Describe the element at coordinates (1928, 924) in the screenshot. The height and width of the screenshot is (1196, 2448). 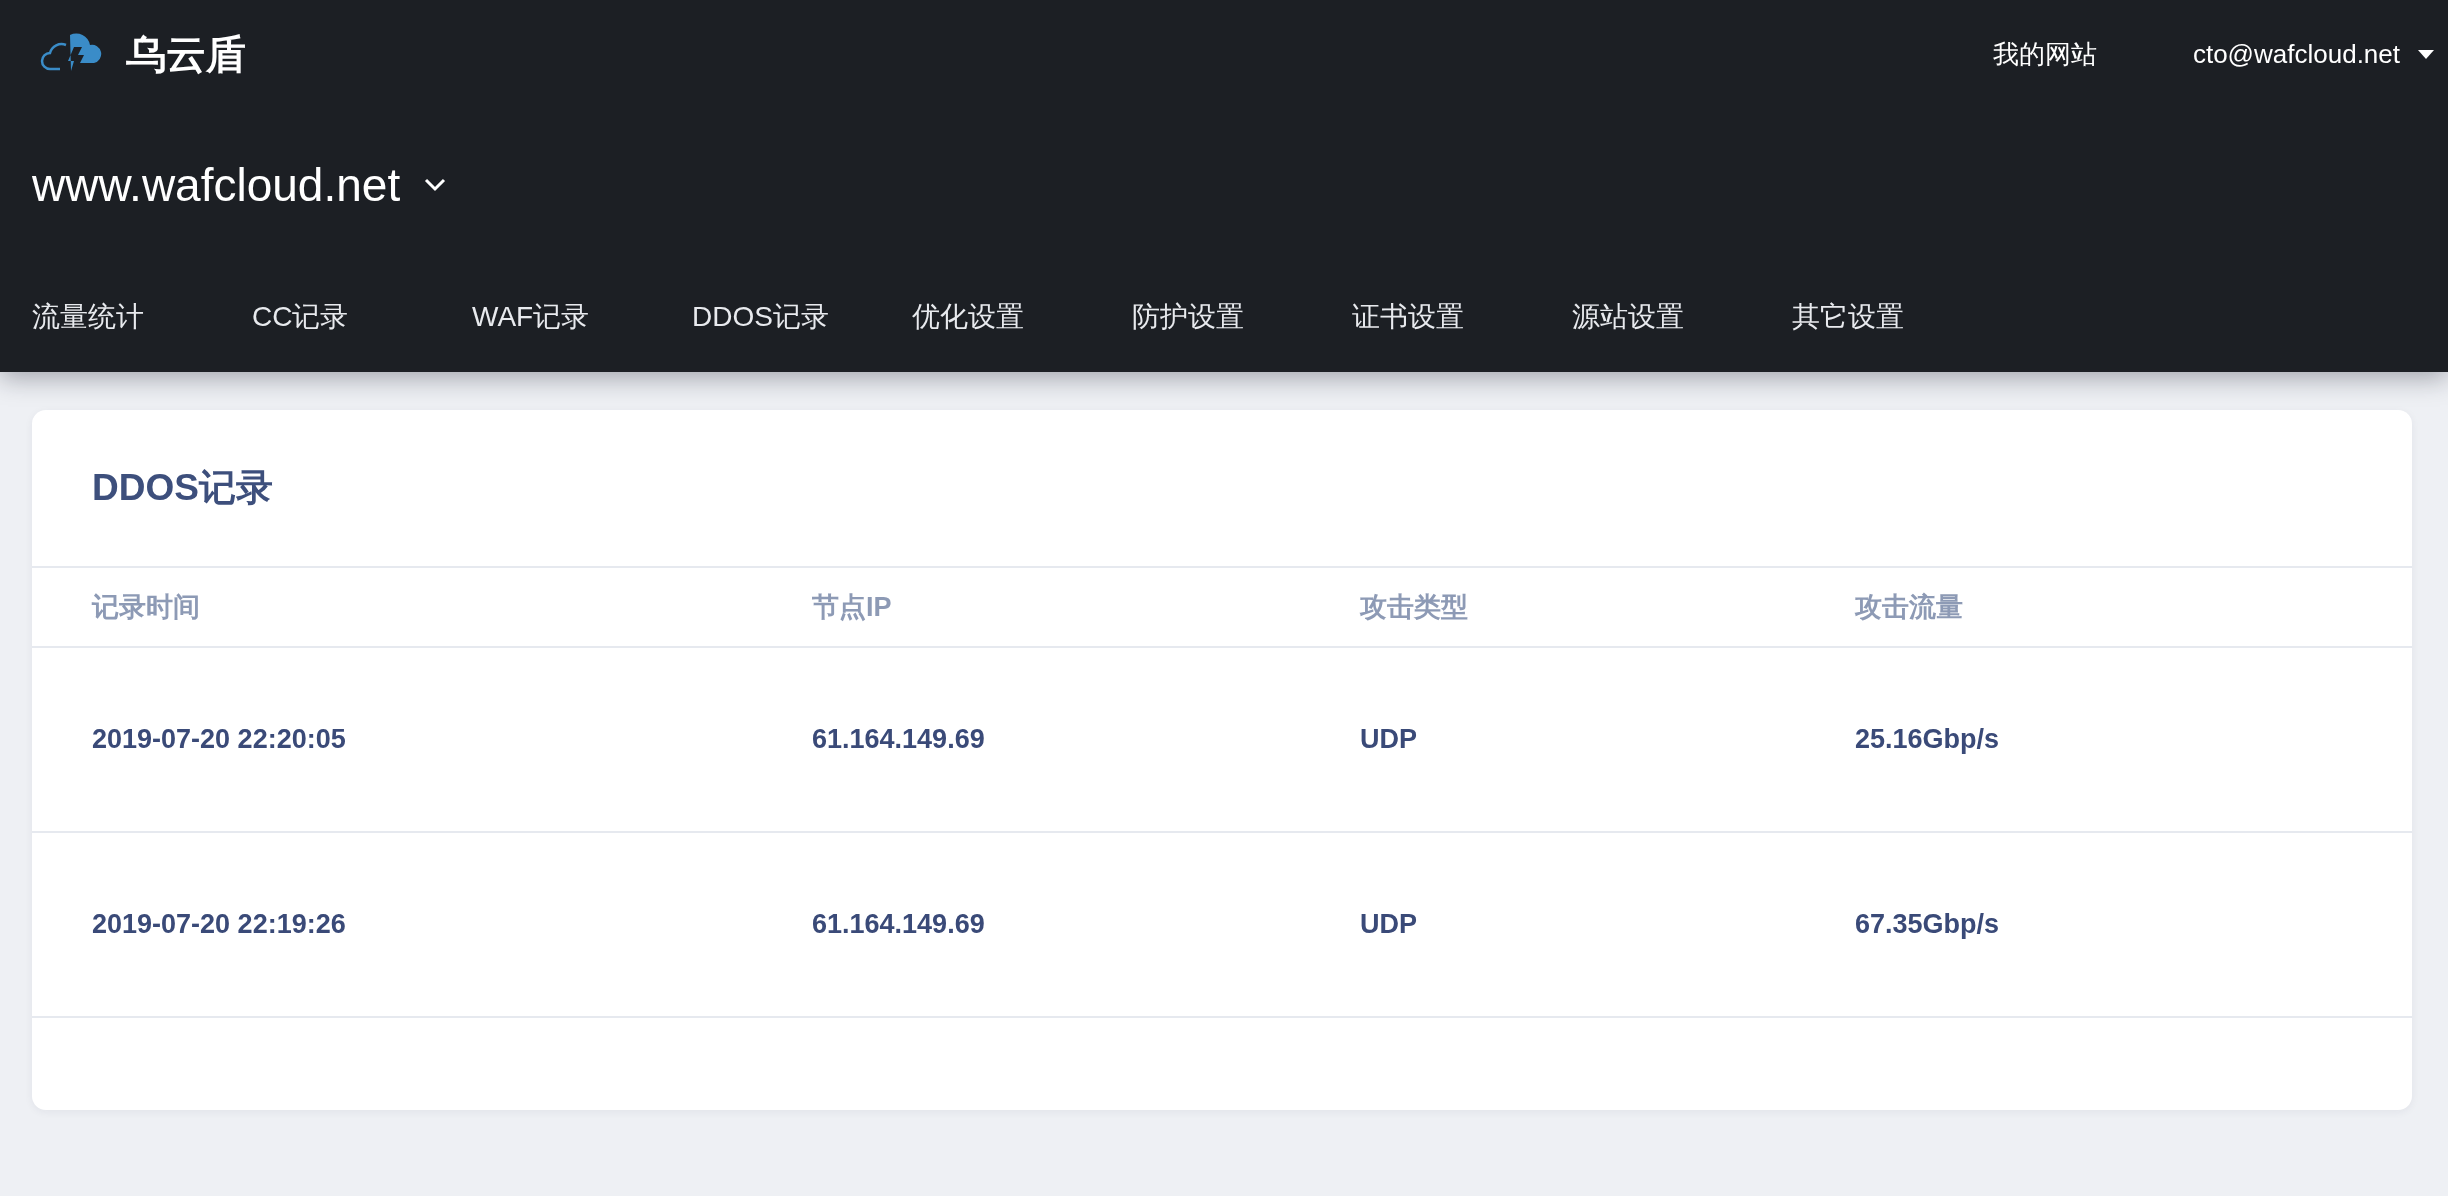
I see `table-cell-text: 67.35Gbp/s` at that location.